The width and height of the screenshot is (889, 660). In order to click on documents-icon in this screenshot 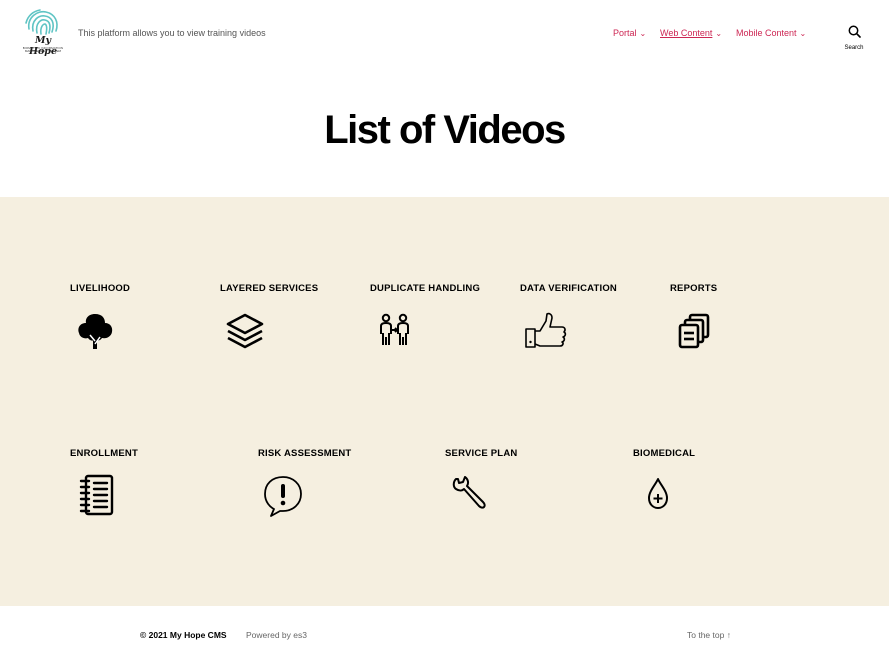, I will do `click(694, 331)`.